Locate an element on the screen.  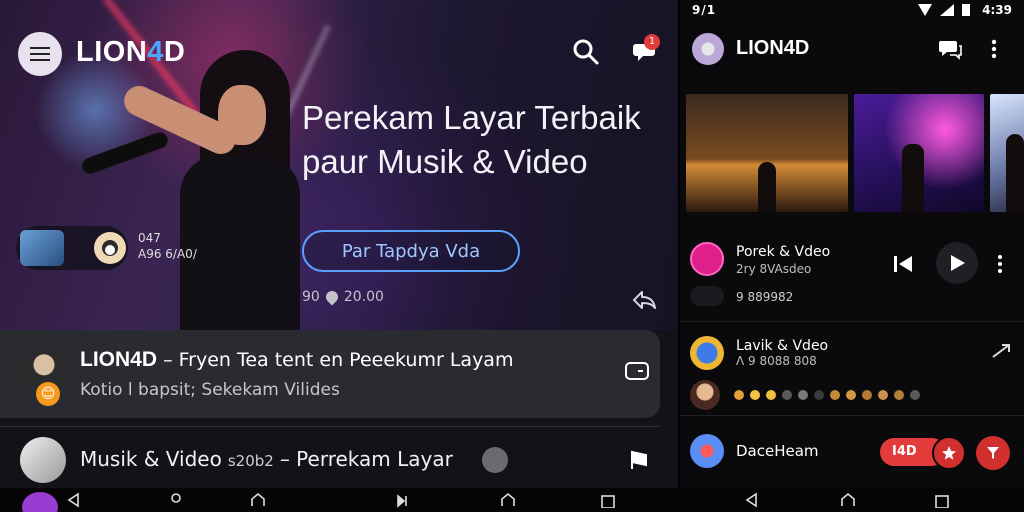
share-icon is located at coordinates (644, 299).